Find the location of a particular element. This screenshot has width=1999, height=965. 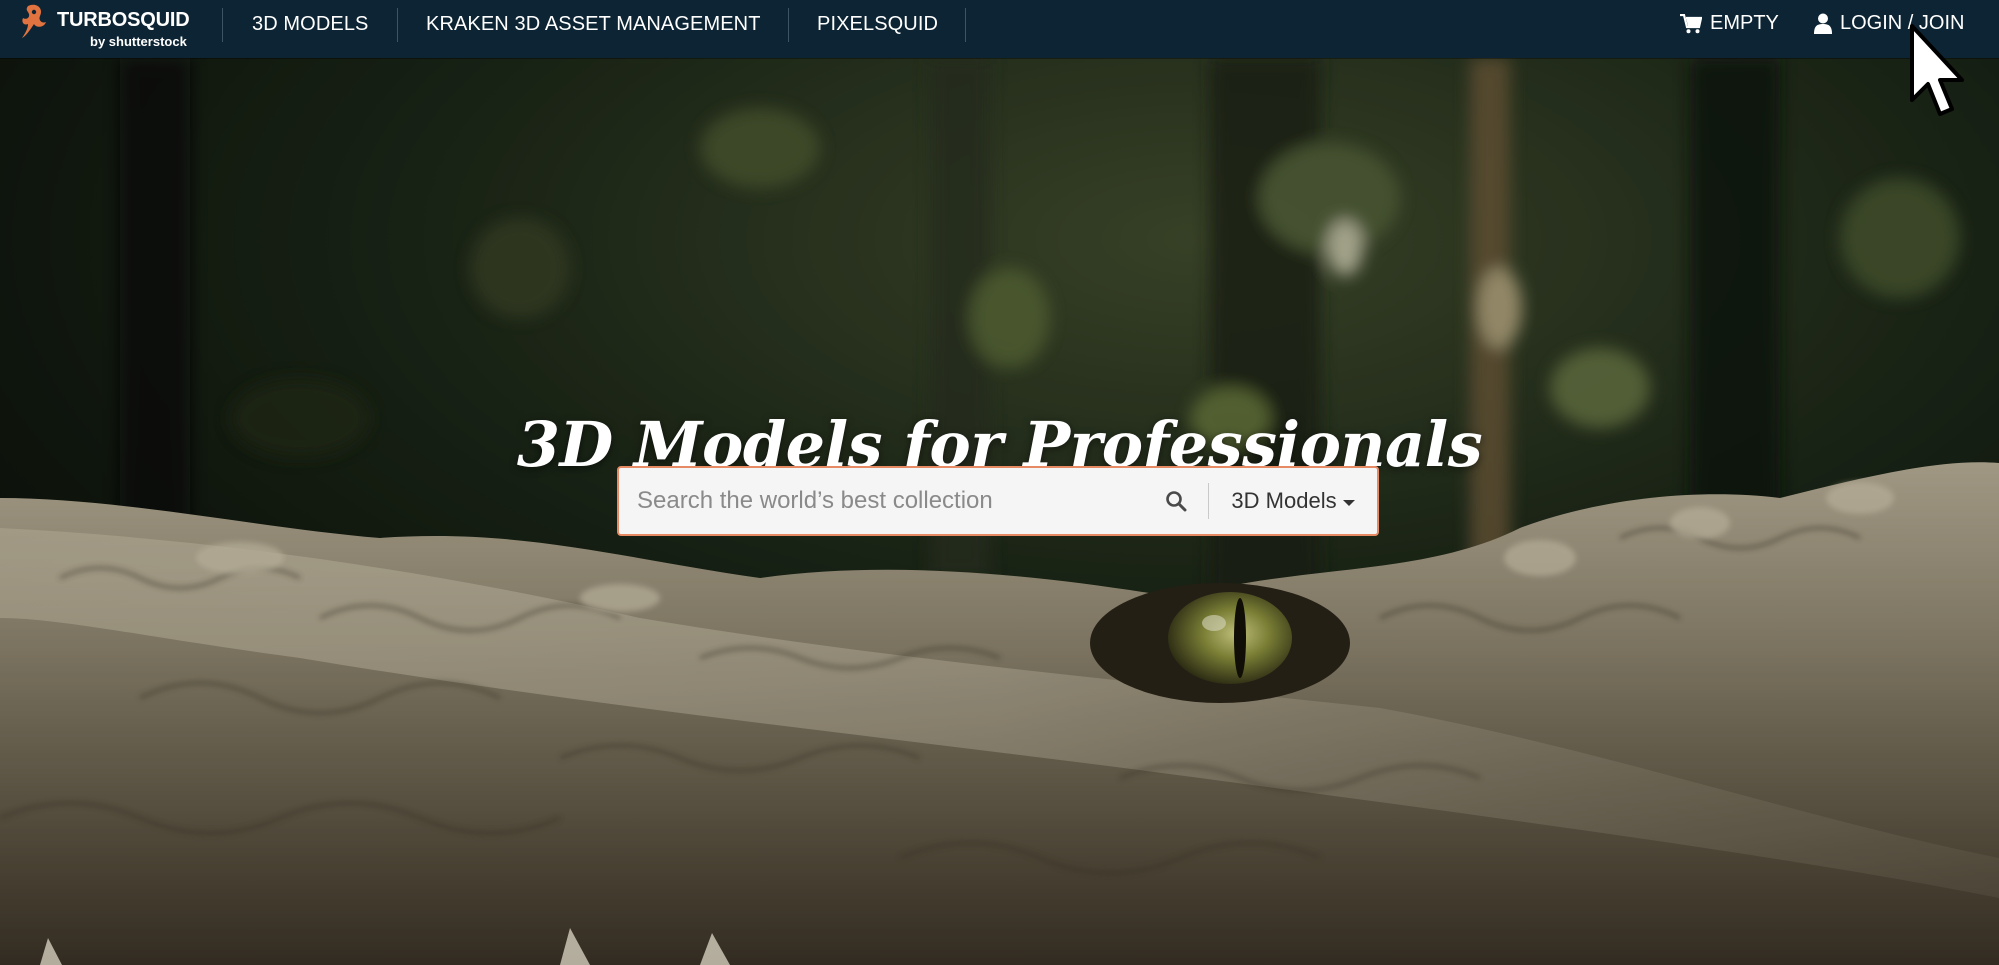

search-input is located at coordinates (886, 501).